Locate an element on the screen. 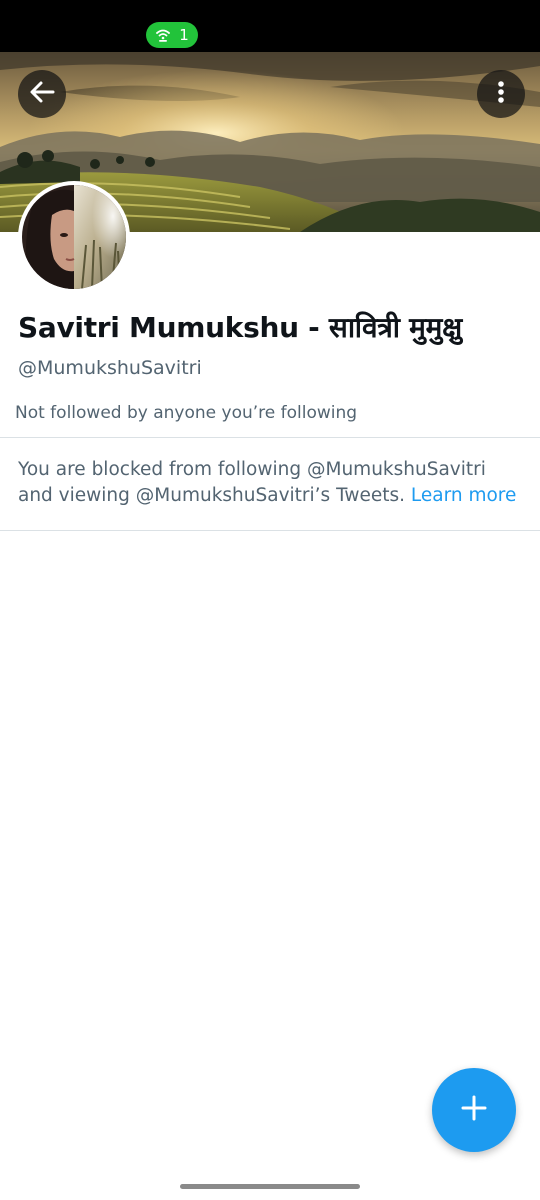  compose-button is located at coordinates (474, 1110).